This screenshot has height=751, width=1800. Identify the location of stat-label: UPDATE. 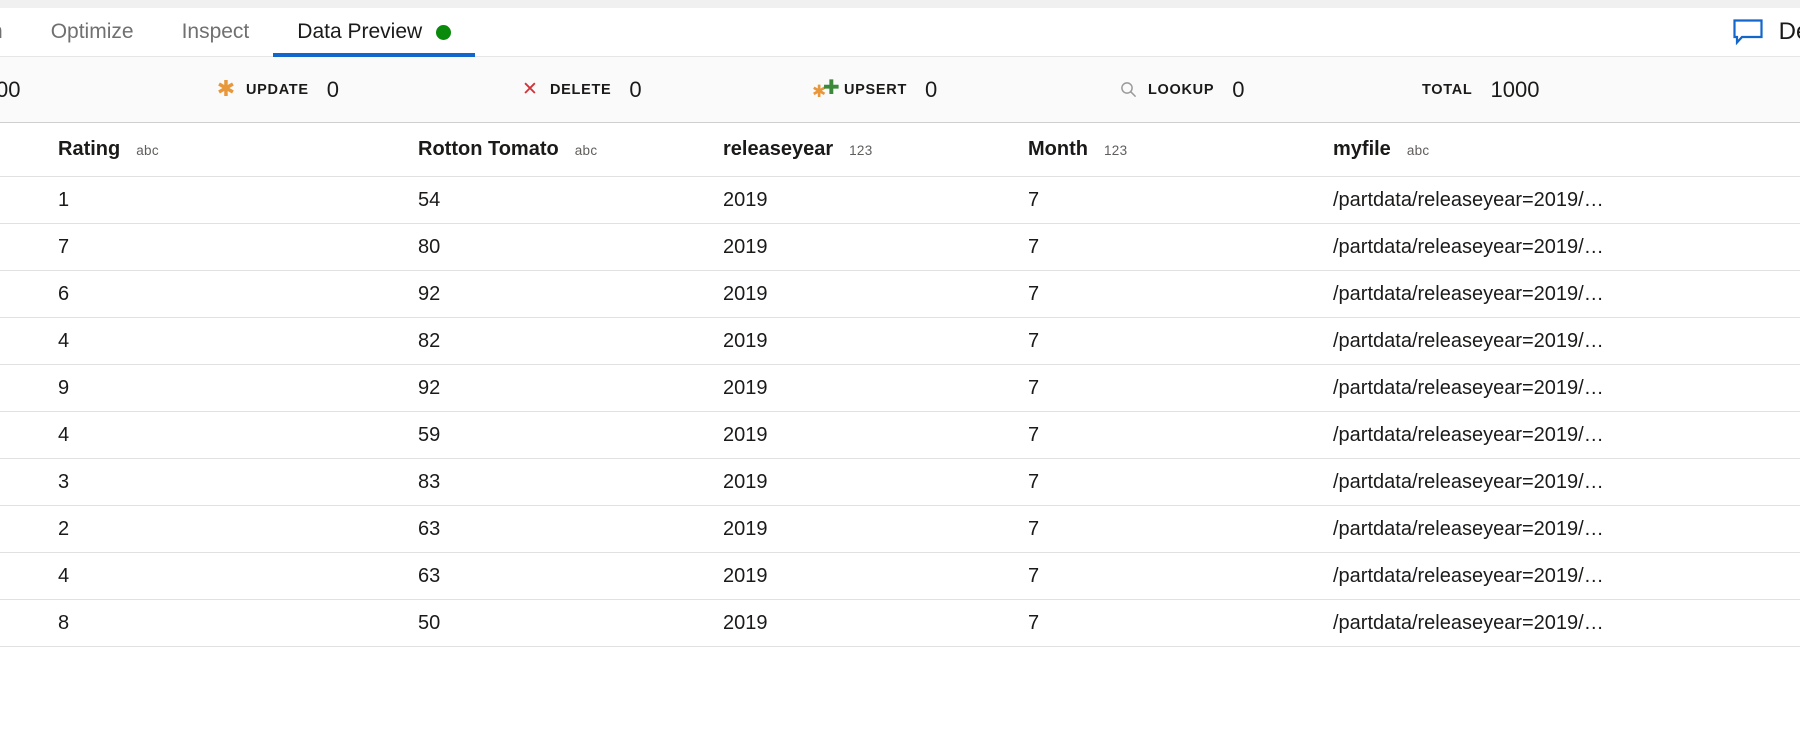
(277, 89).